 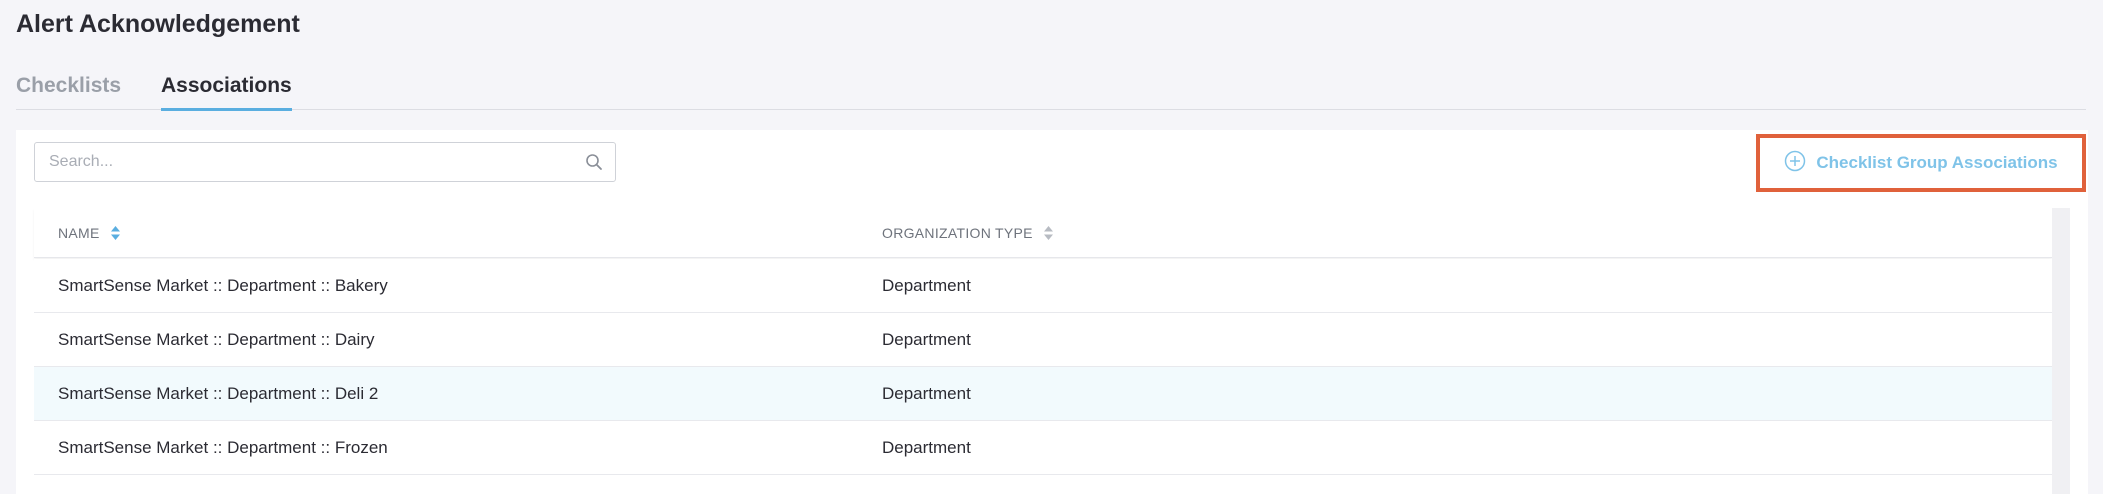 I want to click on cell-name: SmartSense Market :: Department :: Dairy, so click(x=216, y=339).